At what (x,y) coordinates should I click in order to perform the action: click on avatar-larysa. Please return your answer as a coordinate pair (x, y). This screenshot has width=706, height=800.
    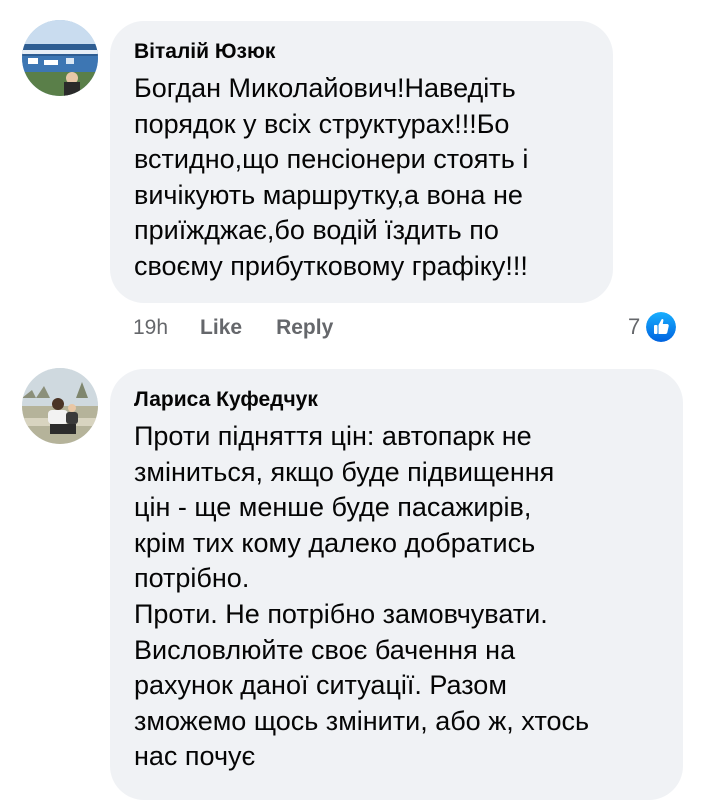
    Looking at the image, I should click on (60, 406).